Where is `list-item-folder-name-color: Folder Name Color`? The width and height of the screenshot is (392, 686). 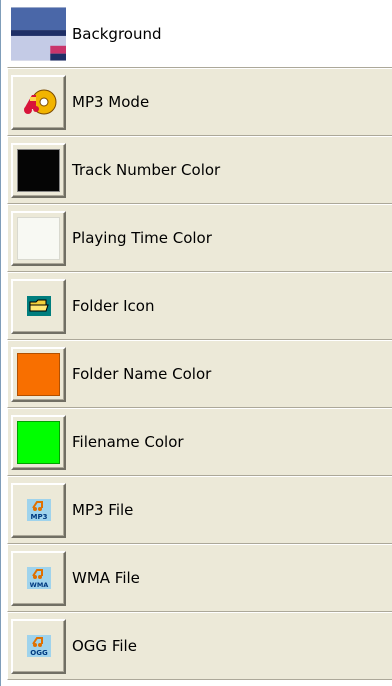
list-item-folder-name-color: Folder Name Color is located at coordinates (199, 374).